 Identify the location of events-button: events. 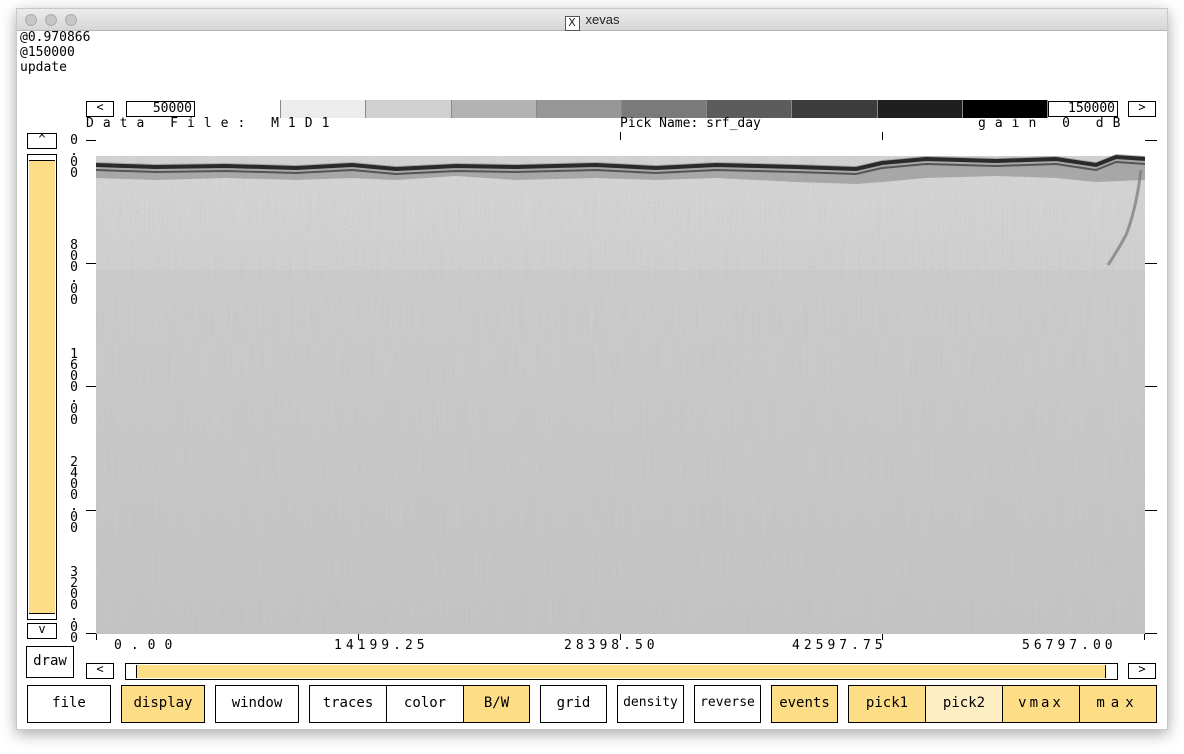
(804, 704).